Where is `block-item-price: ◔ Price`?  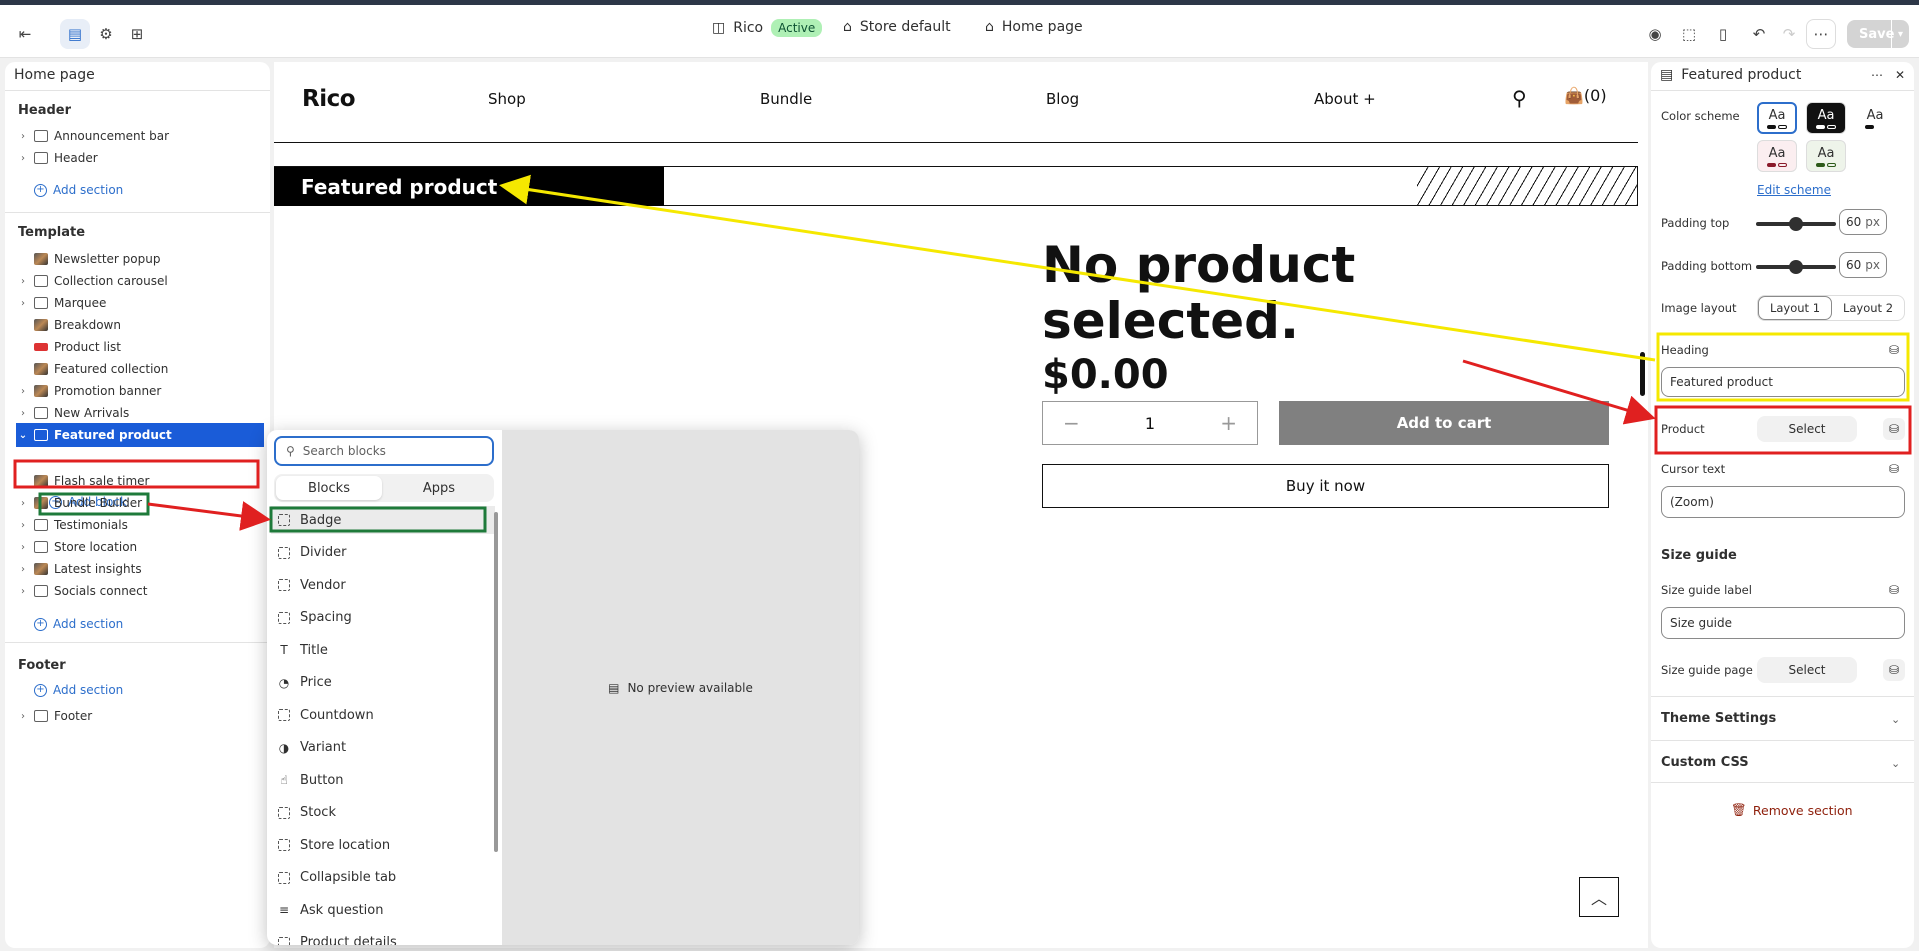
block-item-price: ◔ Price is located at coordinates (383, 683).